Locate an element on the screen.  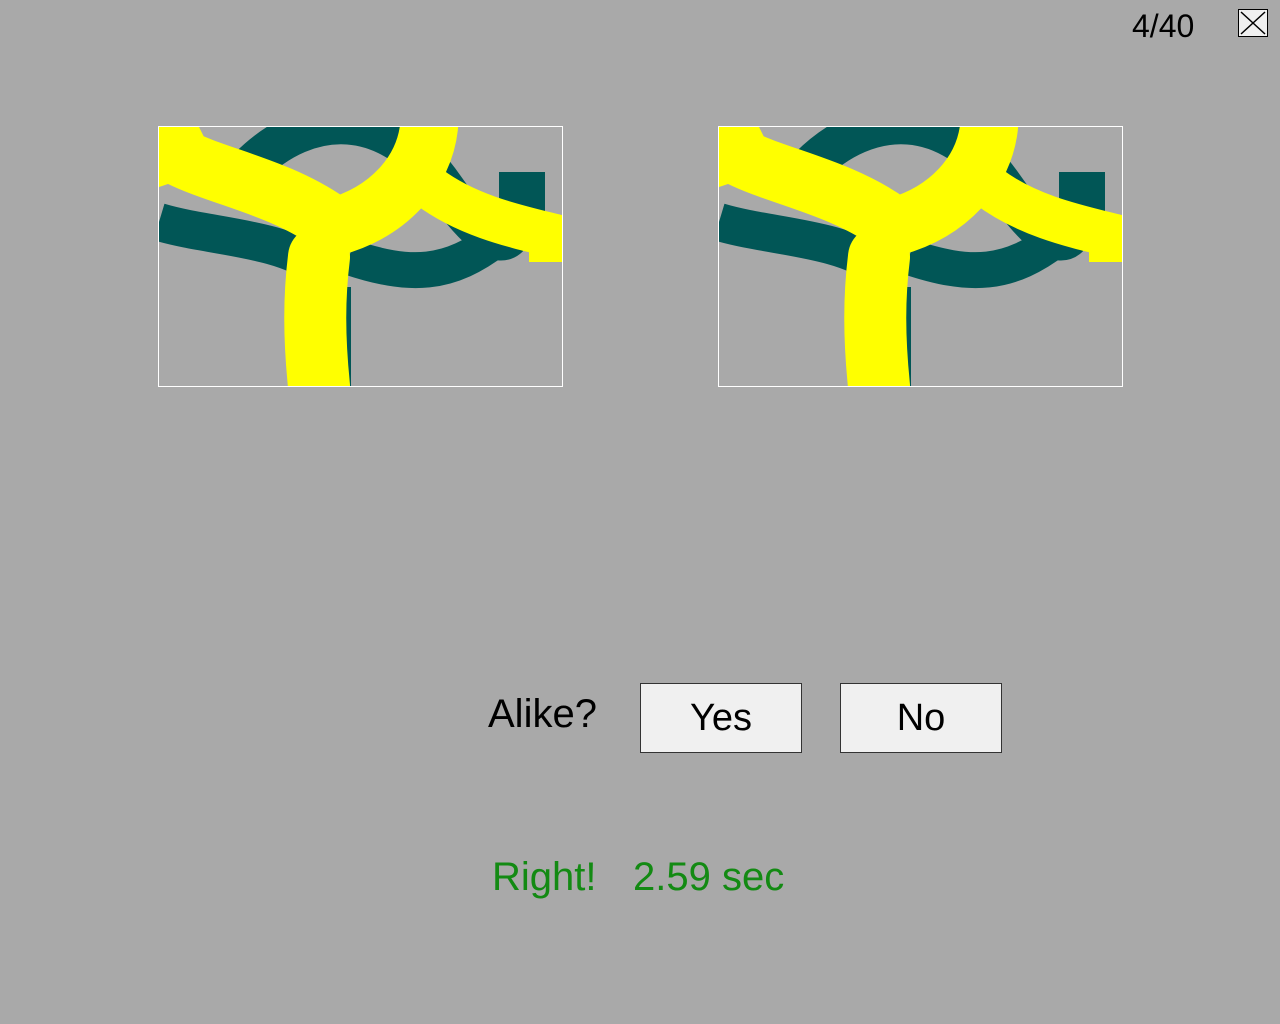
yes-button: Yes is located at coordinates (721, 718).